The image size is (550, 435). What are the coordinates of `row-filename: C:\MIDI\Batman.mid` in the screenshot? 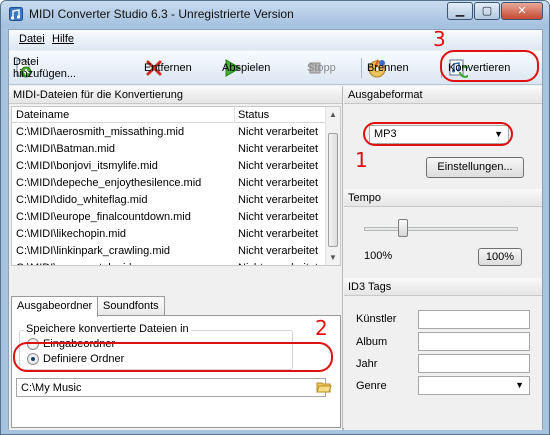 It's located at (66, 149).